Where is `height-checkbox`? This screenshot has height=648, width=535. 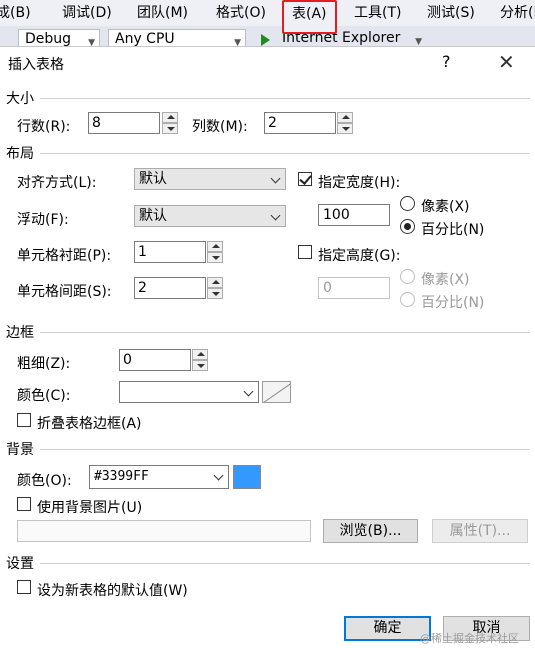
height-checkbox is located at coordinates (305, 252).